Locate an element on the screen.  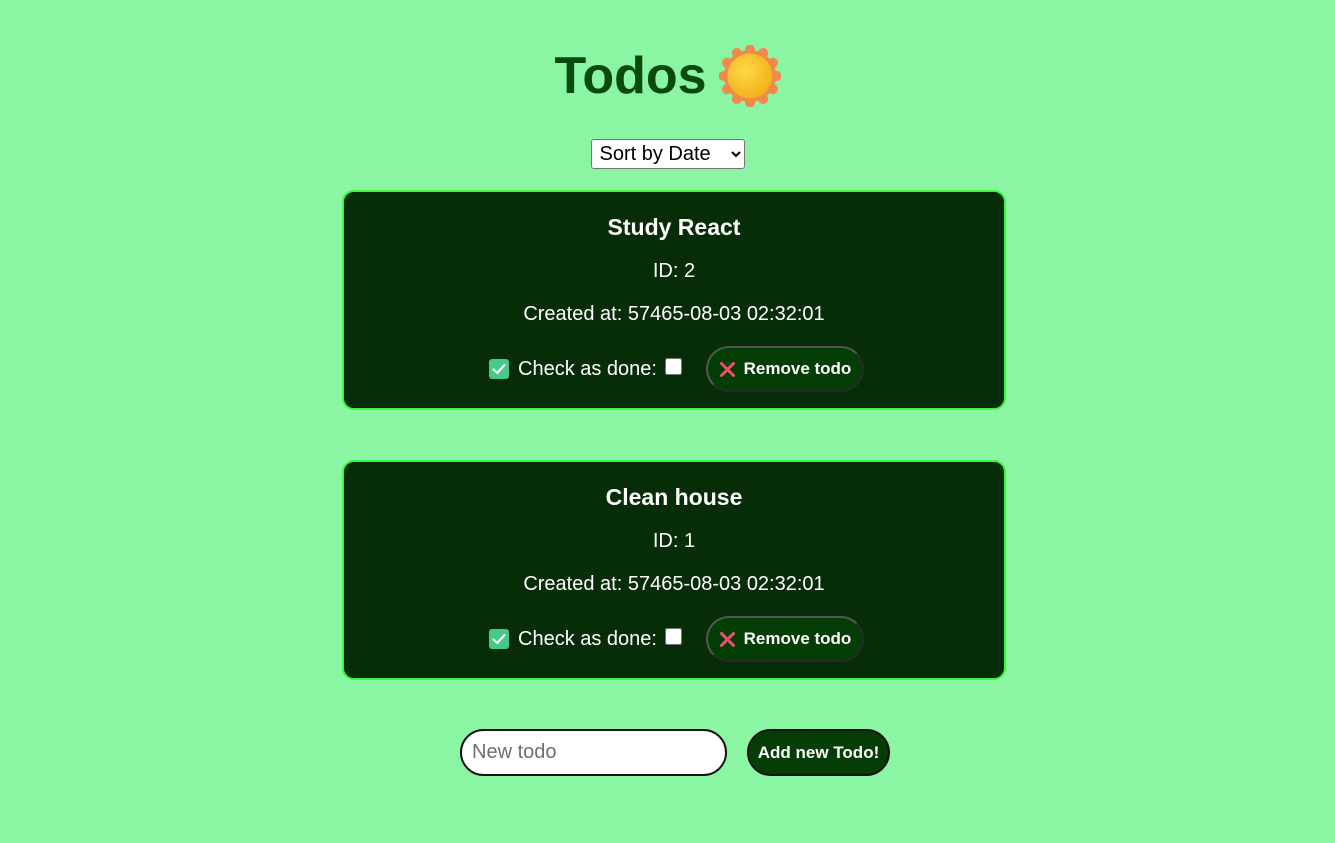
todo-title: Study React is located at coordinates (674, 227).